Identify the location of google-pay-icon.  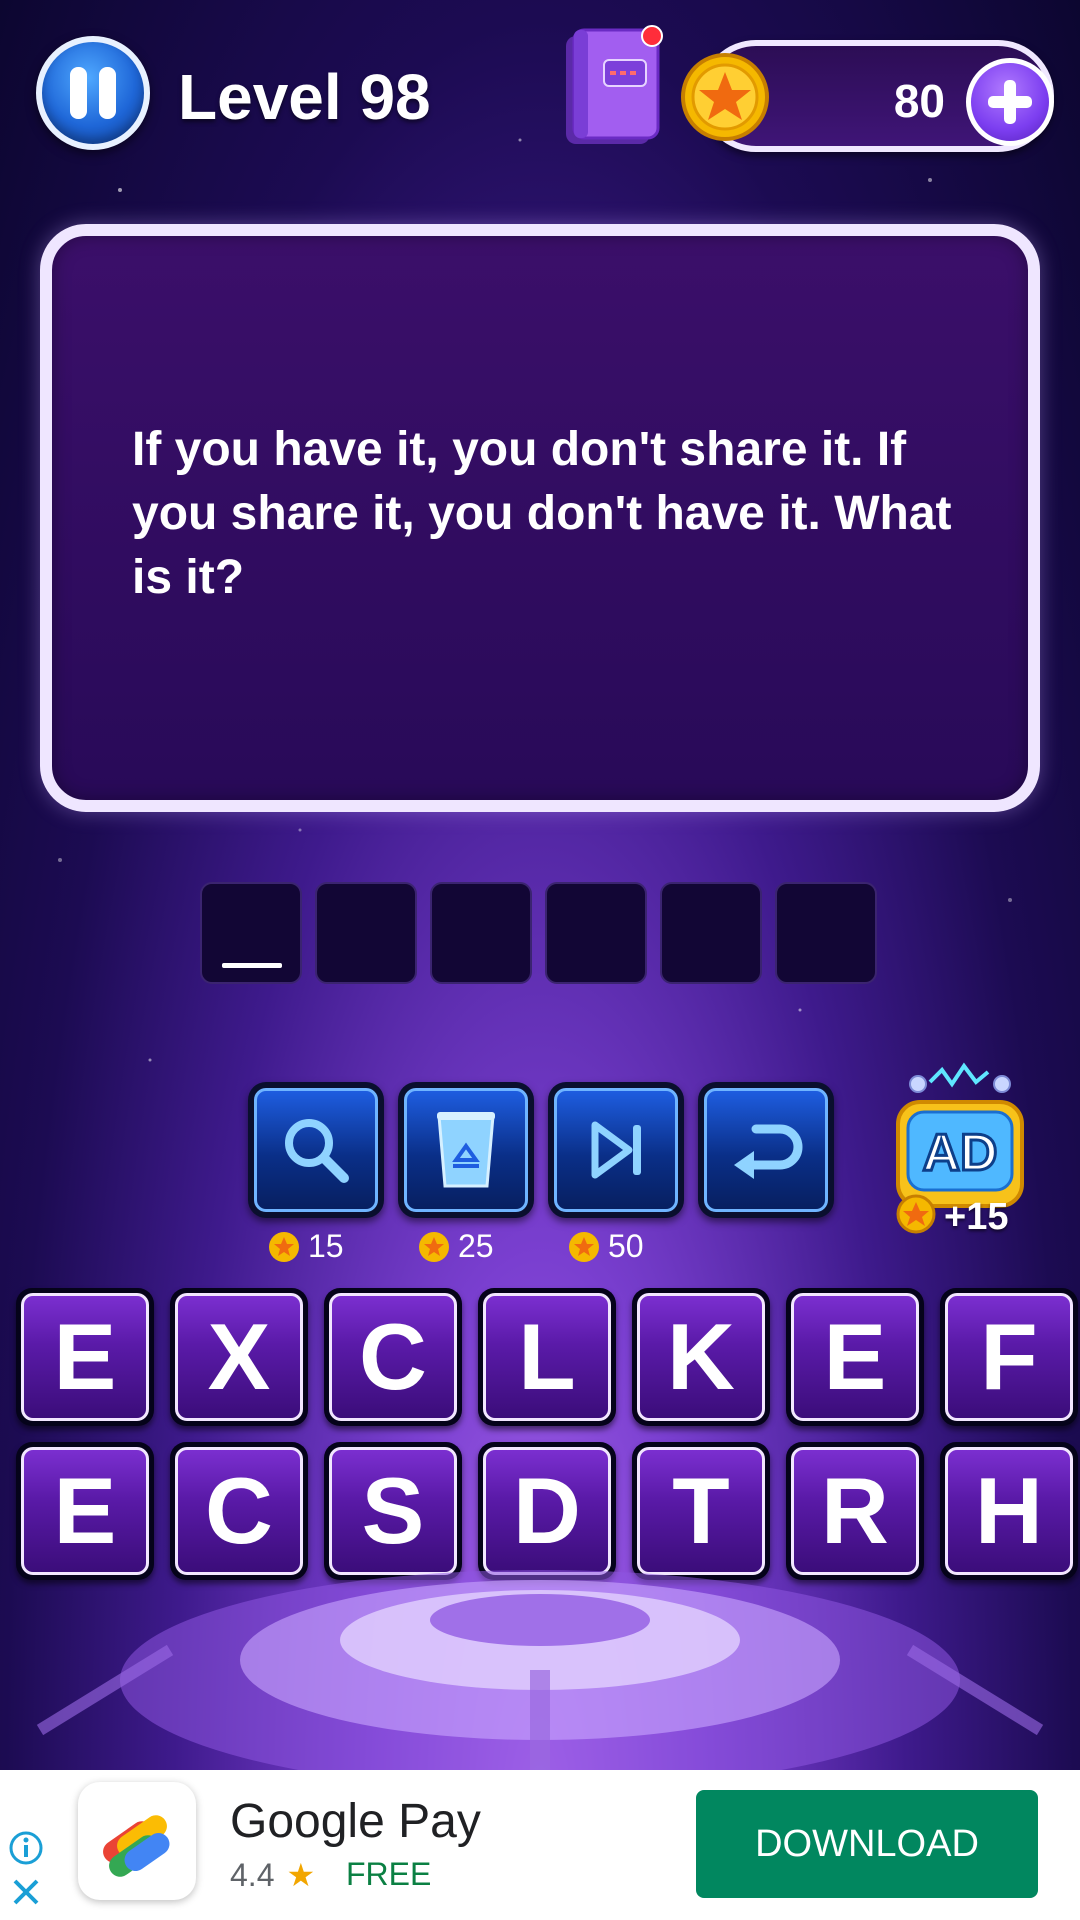
(136, 1846).